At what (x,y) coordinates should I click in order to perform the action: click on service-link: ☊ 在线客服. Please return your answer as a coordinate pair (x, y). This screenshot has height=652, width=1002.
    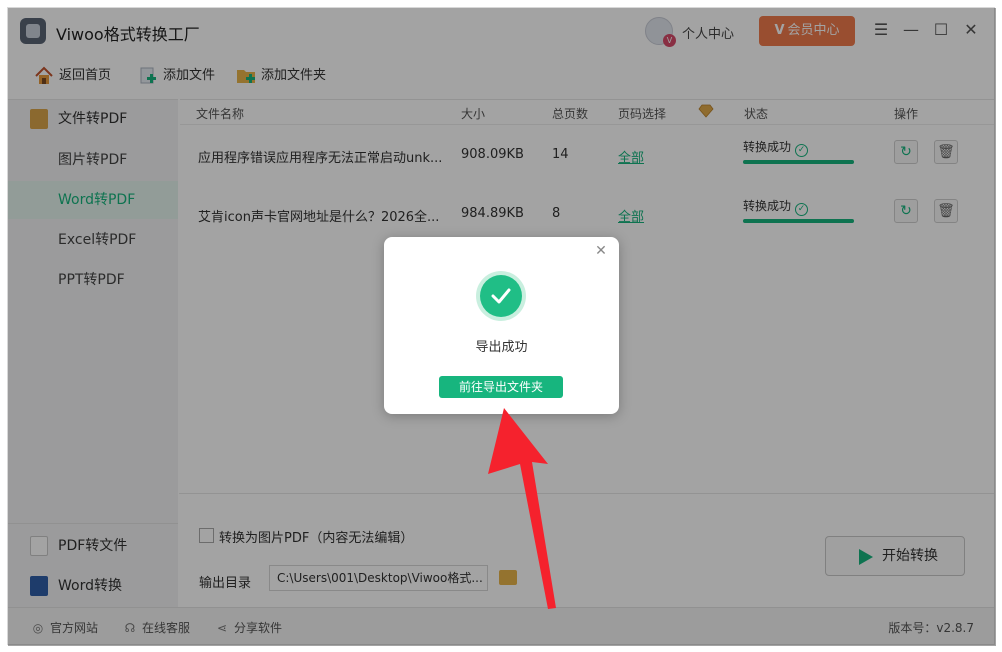
    Looking at the image, I should click on (156, 627).